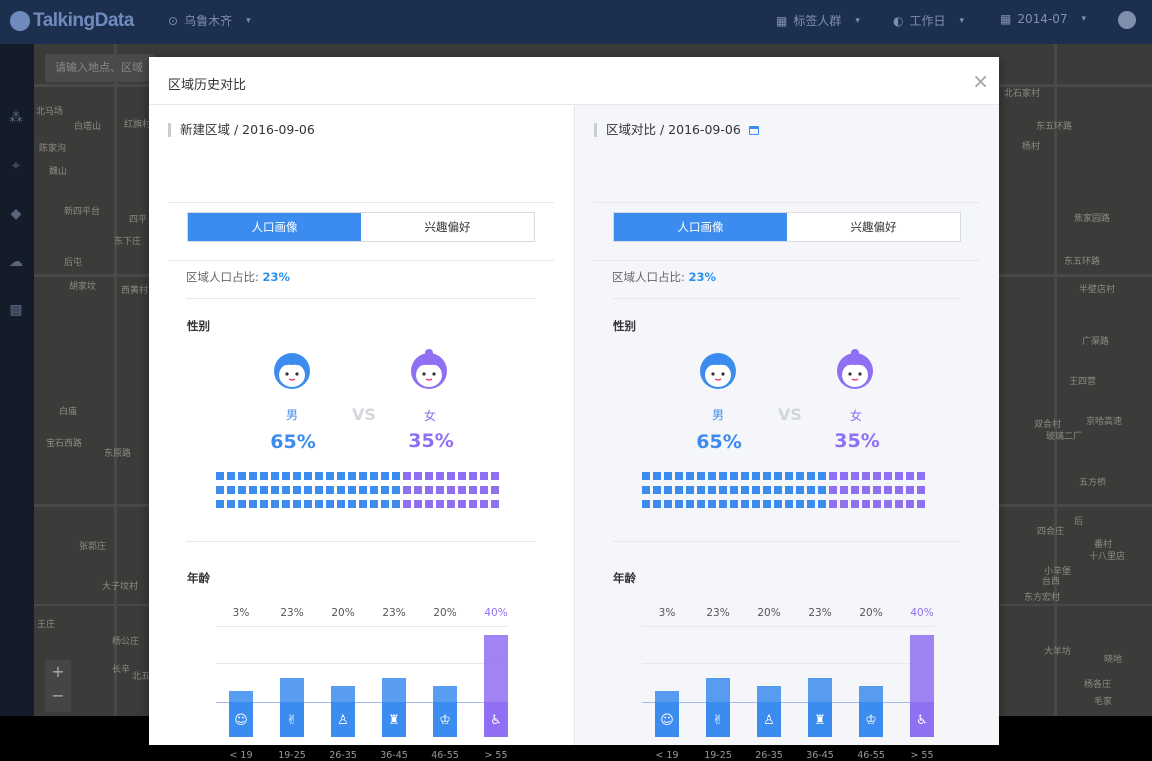 The height and width of the screenshot is (761, 1152). Describe the element at coordinates (718, 720) in the screenshot. I see `age-person-icon: ✌` at that location.